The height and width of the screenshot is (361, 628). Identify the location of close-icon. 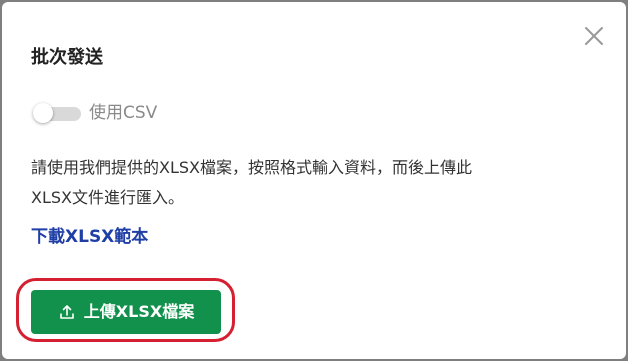
(594, 36).